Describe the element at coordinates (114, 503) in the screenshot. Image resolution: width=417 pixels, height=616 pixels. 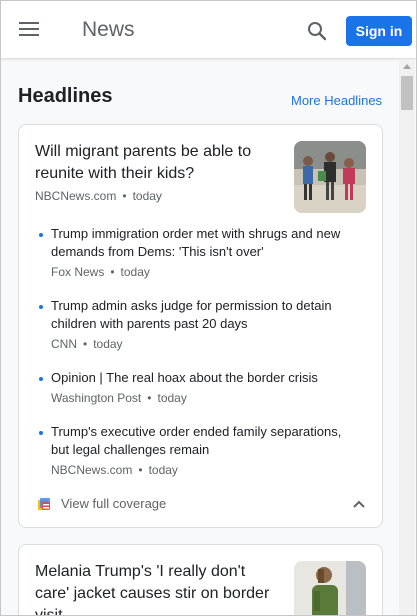
I see `view-full-coverage-label: View full coverage` at that location.